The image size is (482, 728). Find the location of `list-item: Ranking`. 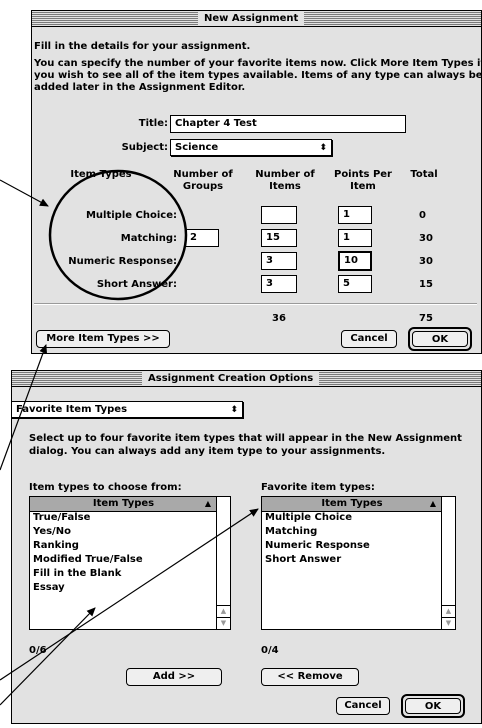

list-item: Ranking is located at coordinates (56, 546).